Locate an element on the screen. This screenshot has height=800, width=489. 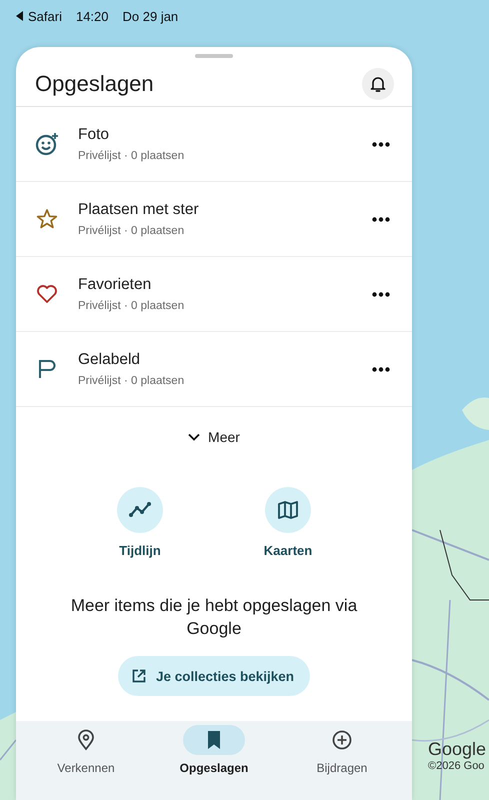
heart-icon is located at coordinates (47, 294).